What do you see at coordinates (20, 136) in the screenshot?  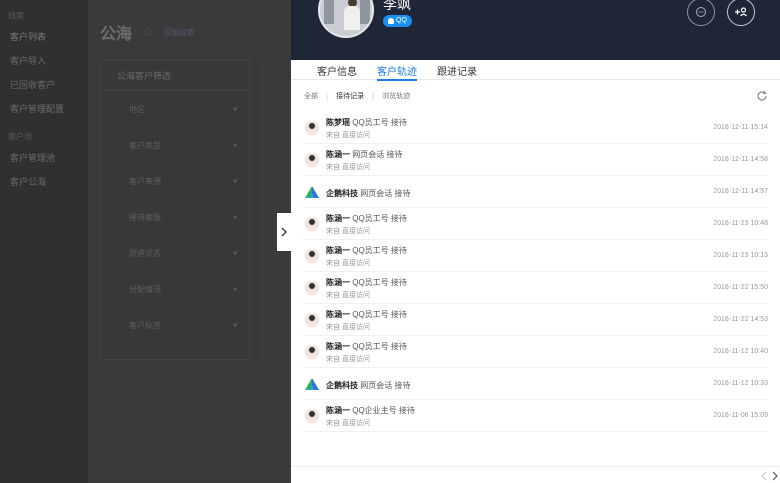 I see `nav-section-title: 客户池` at bounding box center [20, 136].